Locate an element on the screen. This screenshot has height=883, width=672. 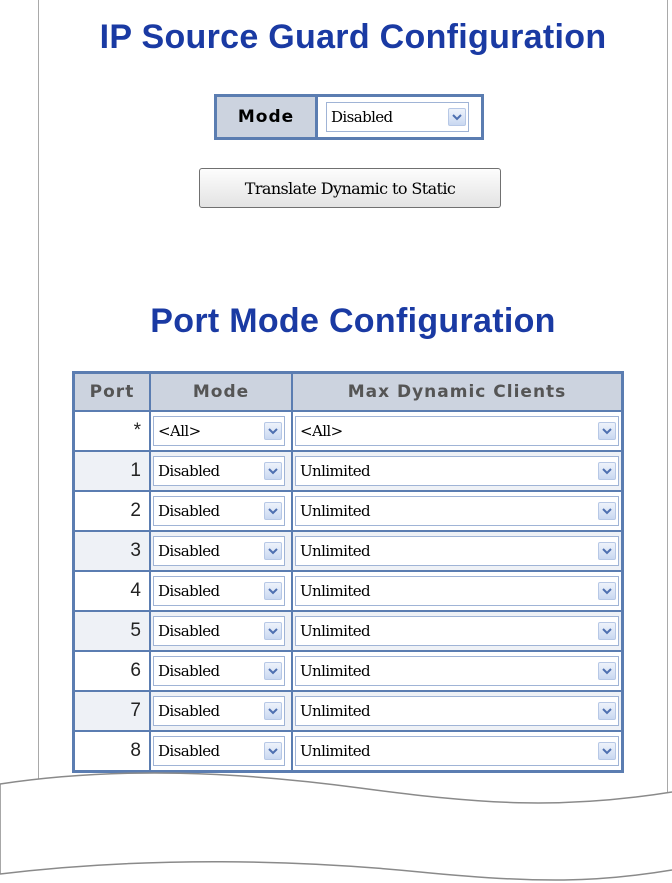
table-row: 3 Disabled Unlimited is located at coordinates (348, 551).